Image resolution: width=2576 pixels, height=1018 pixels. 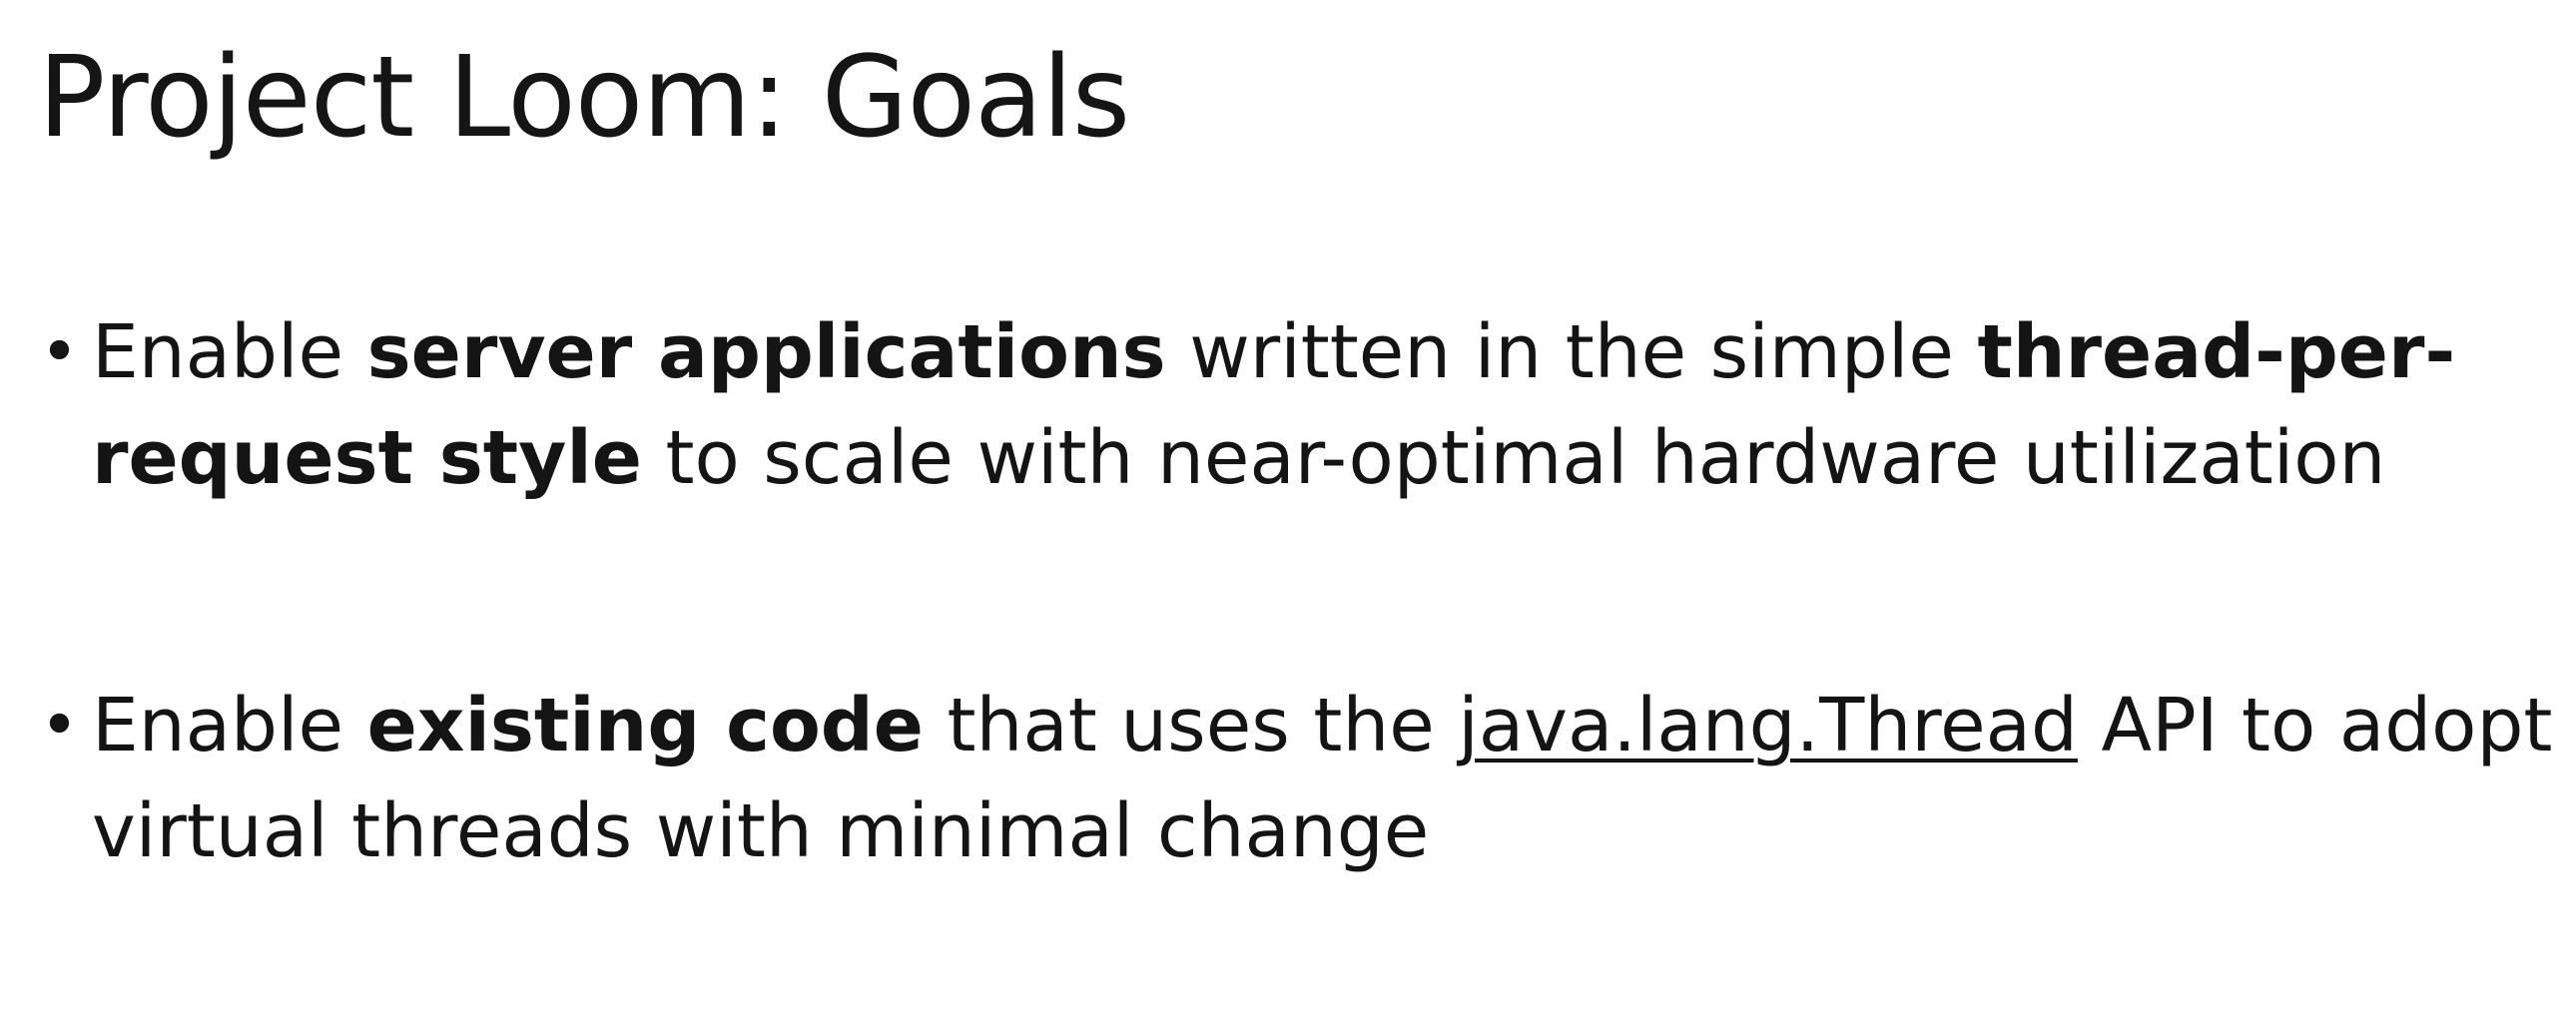 I want to click on emphasis-existing-code: existing code, so click(x=645, y=725).